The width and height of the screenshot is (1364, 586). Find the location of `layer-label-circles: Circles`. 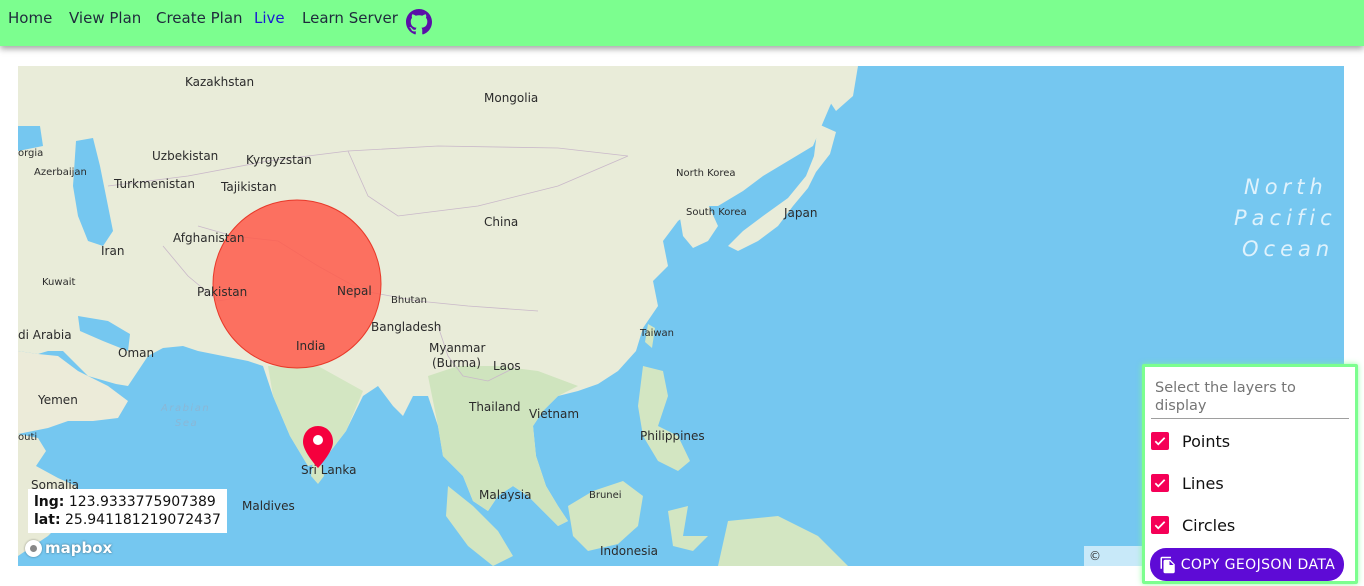

layer-label-circles: Circles is located at coordinates (1209, 525).